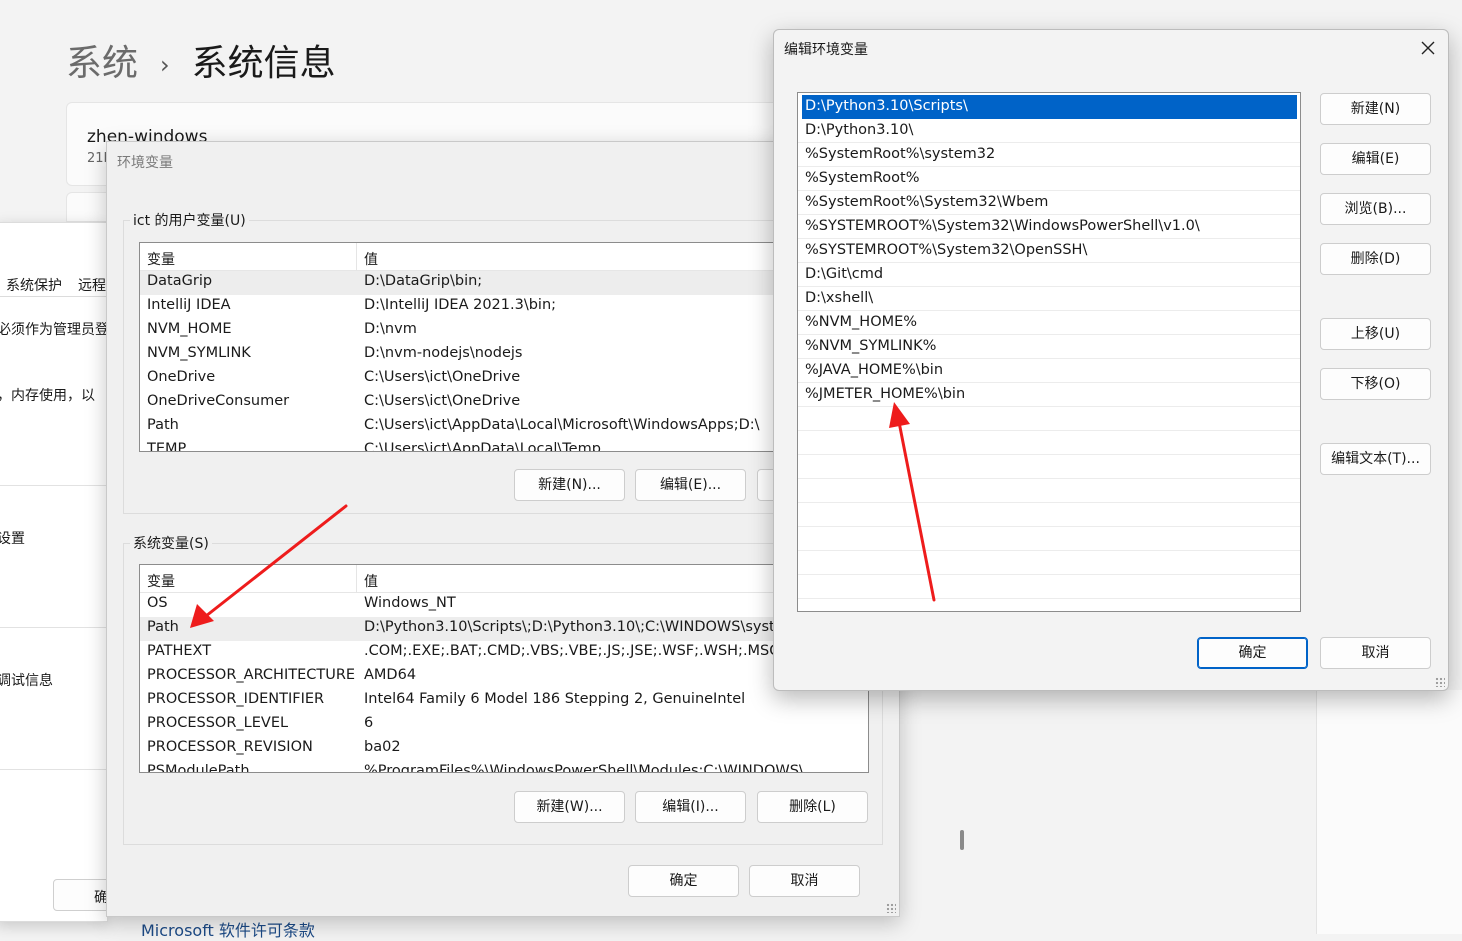 This screenshot has height=941, width=1462. I want to click on arrow-to-jmeter-entry-icon, so click(912, 502).